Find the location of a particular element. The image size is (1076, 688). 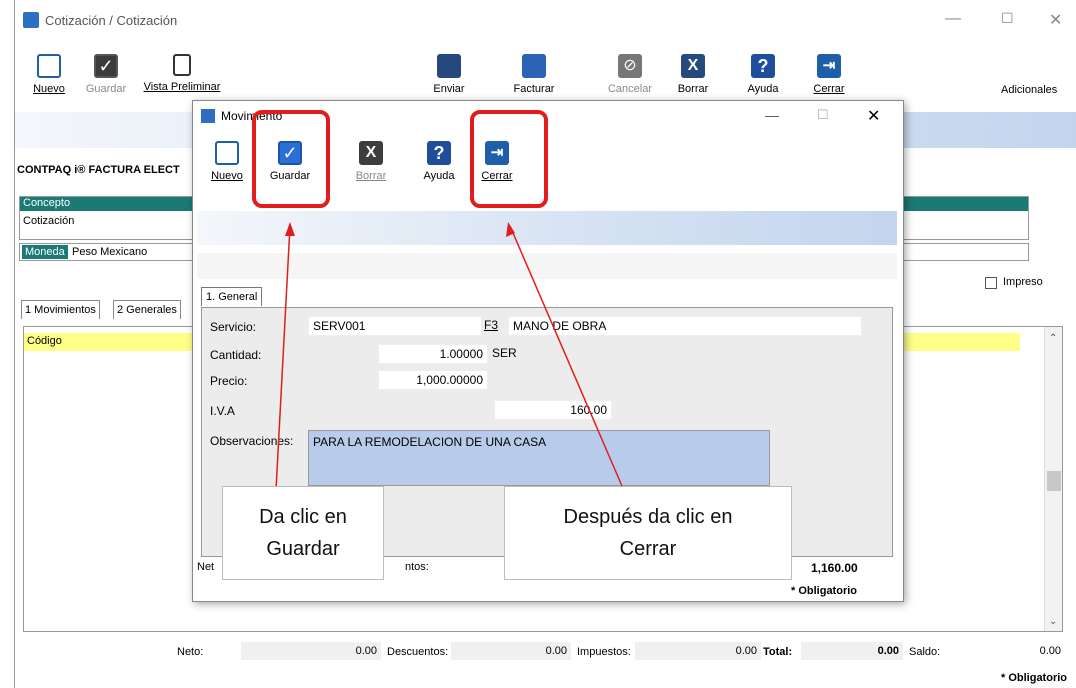

arrowhead-guardar is located at coordinates (290, 229).